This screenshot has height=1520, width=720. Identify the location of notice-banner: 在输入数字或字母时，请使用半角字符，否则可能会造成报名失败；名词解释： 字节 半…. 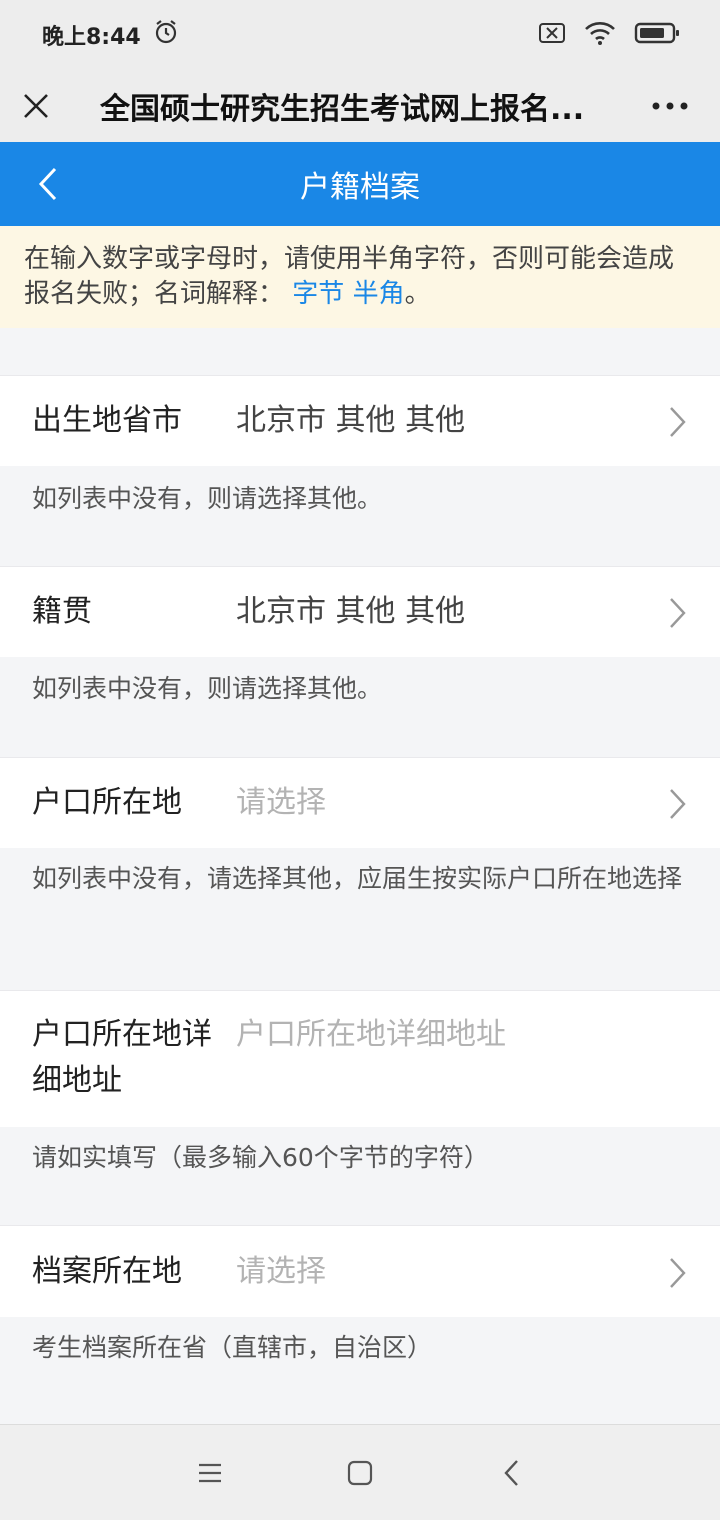
(360, 277).